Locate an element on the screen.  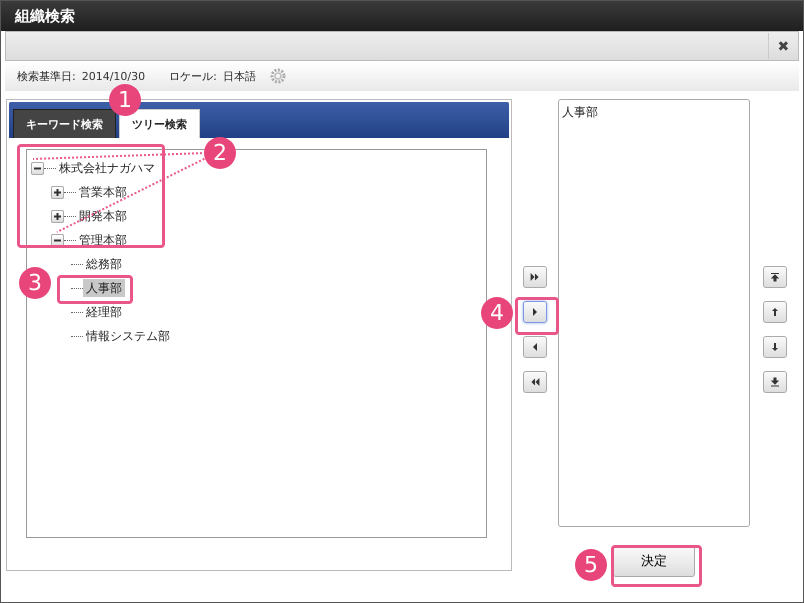
tree-item: 経理部 is located at coordinates (104, 312).